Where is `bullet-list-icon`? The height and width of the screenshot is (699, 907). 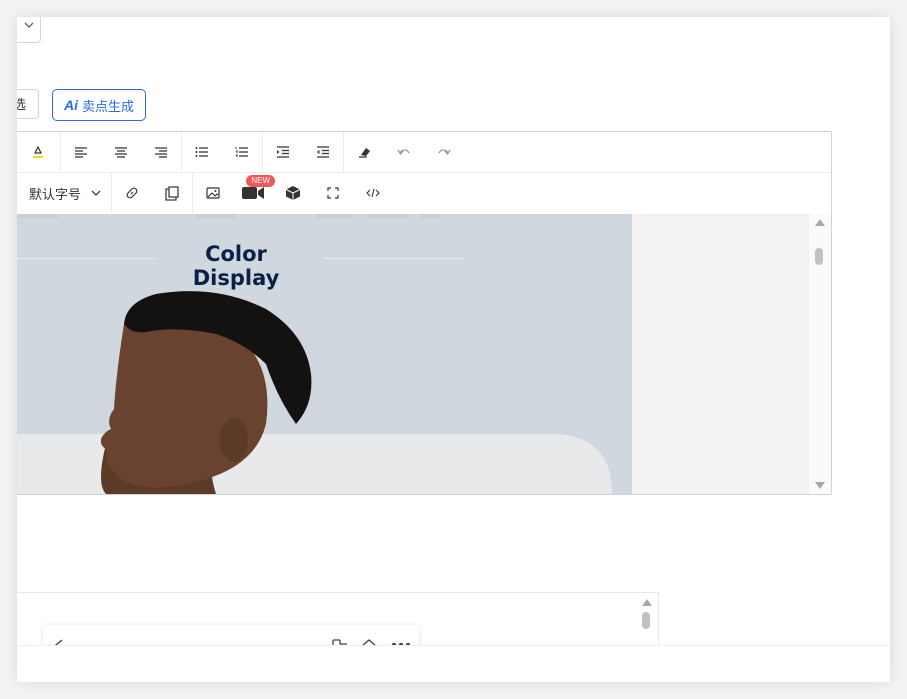
bullet-list-icon is located at coordinates (201, 152).